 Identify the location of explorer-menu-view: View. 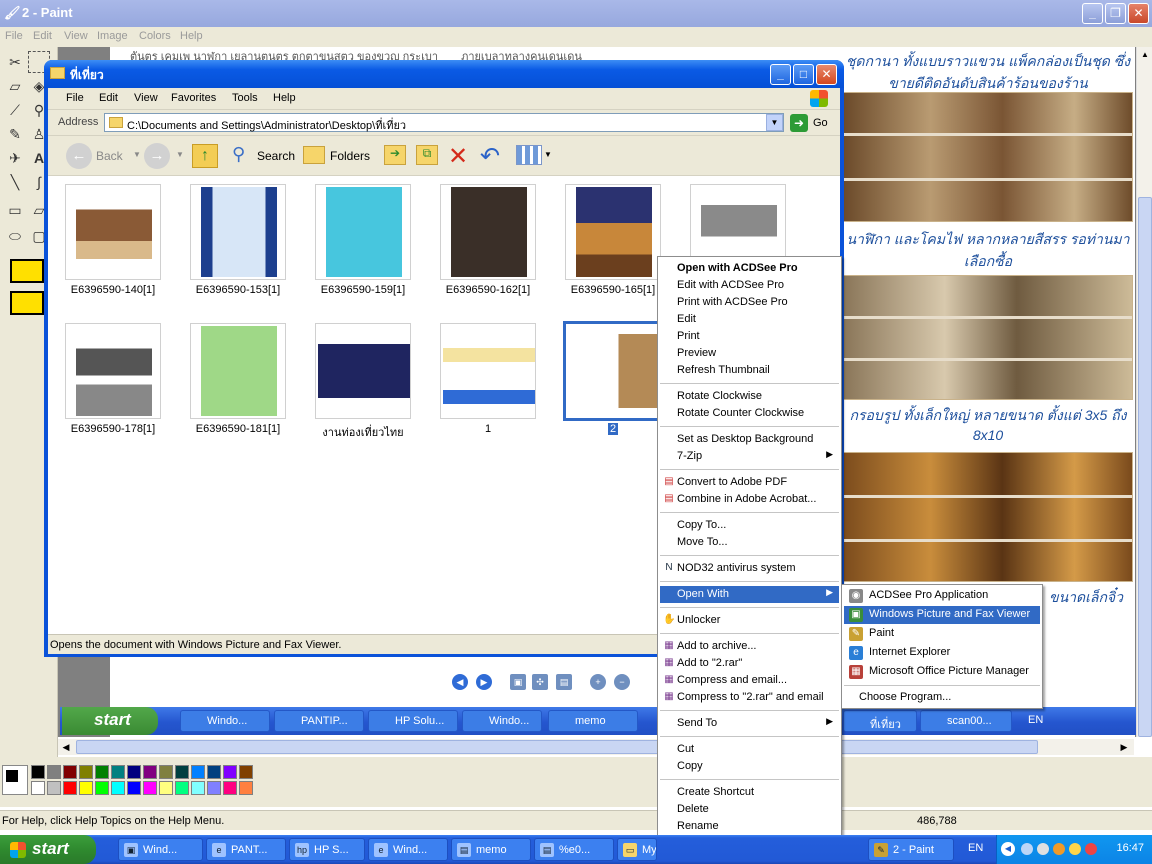
(146, 98).